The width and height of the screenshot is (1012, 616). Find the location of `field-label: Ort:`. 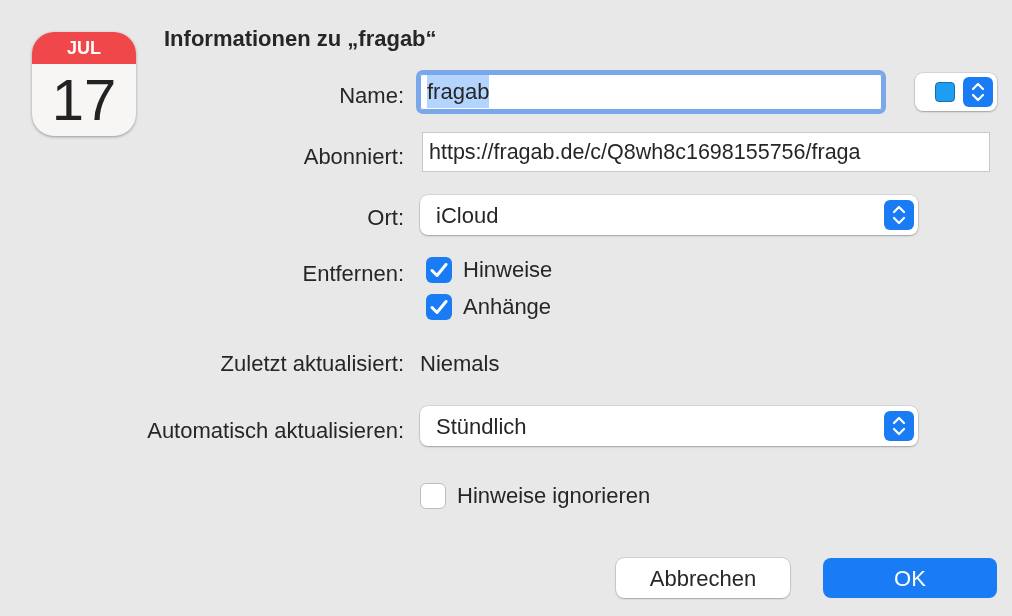

field-label: Ort: is located at coordinates (385, 218).